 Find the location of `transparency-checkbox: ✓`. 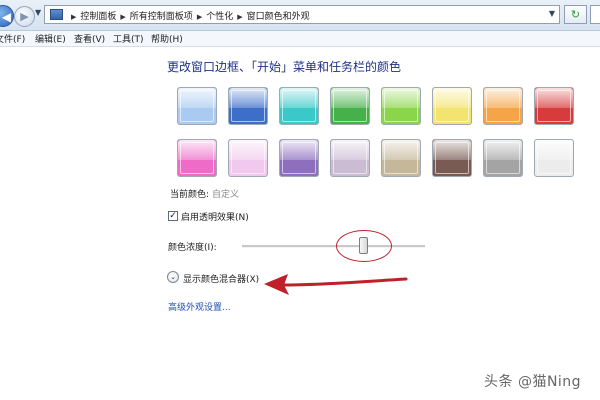

transparency-checkbox: ✓ is located at coordinates (173, 216).